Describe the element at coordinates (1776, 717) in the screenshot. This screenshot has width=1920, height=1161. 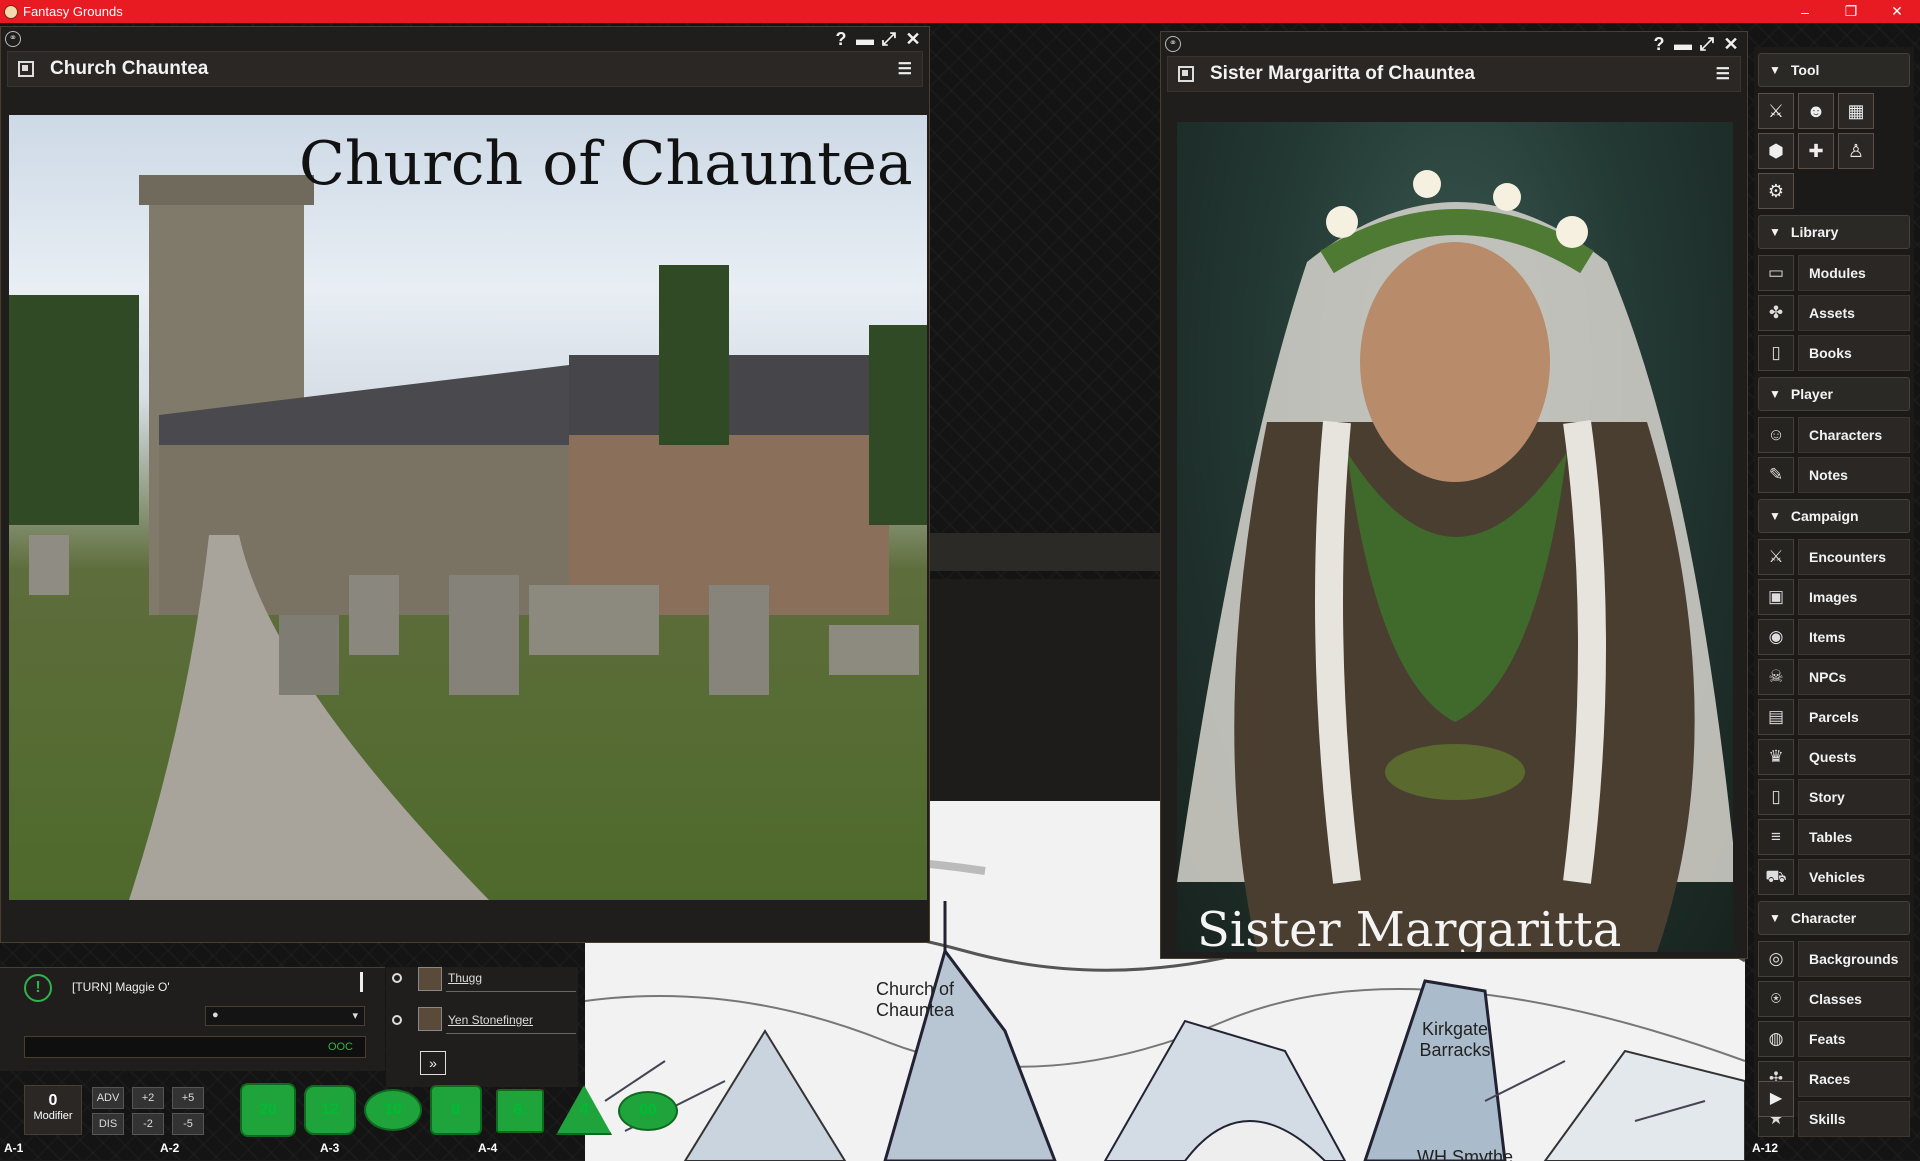
I see `chest-icon: ▤` at that location.